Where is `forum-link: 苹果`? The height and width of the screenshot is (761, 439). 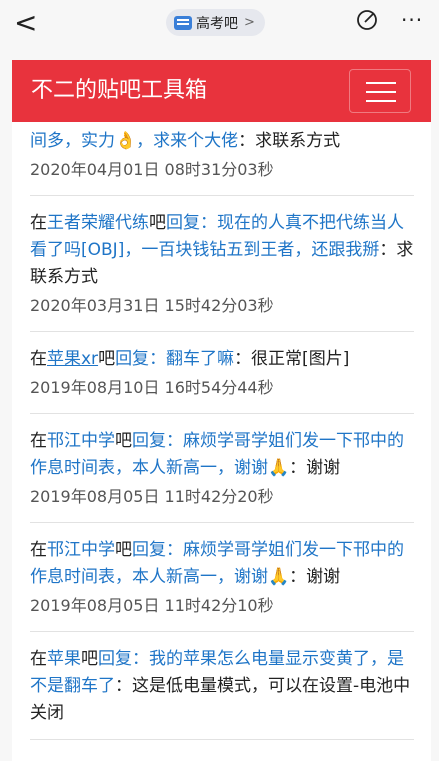
forum-link: 苹果 is located at coordinates (64, 659).